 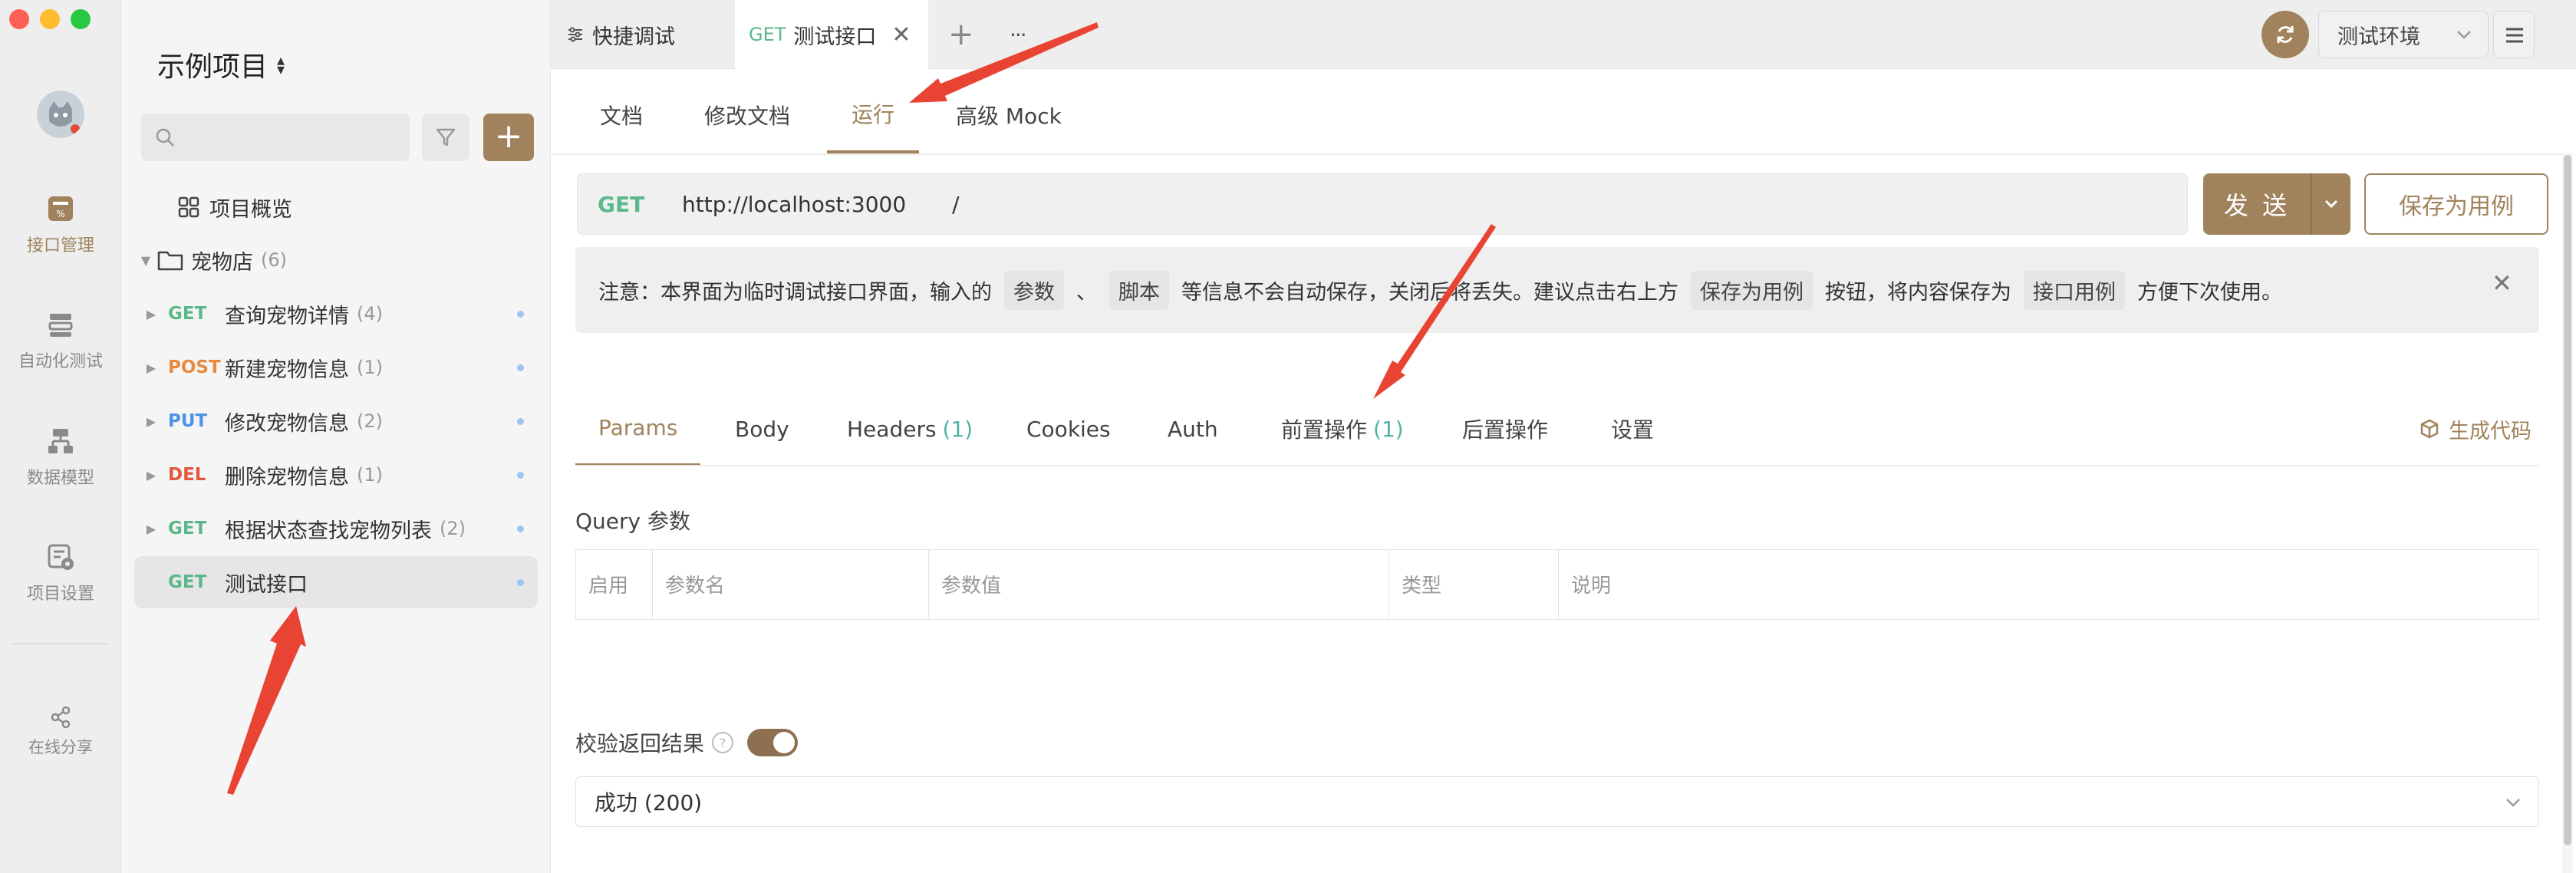 What do you see at coordinates (508, 137) in the screenshot?
I see `add-button: +` at bounding box center [508, 137].